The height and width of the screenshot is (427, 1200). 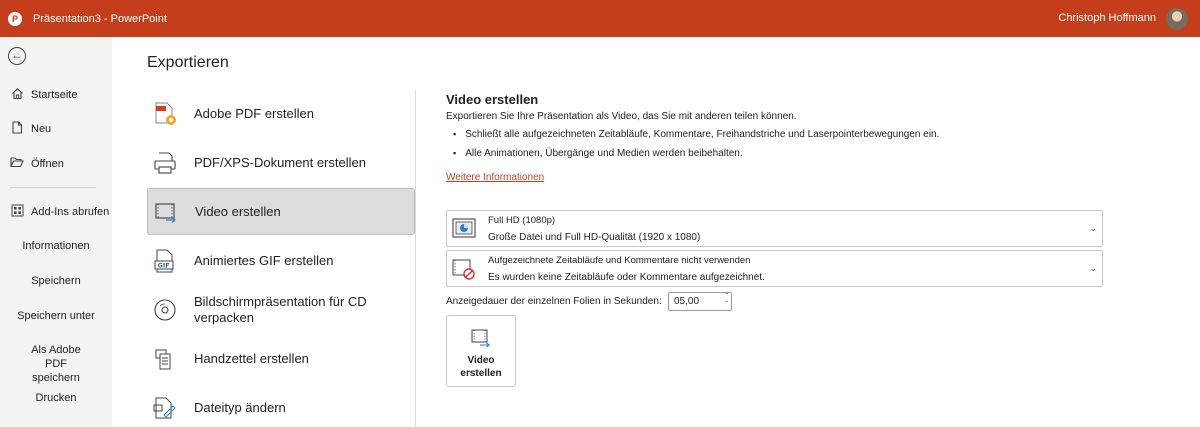 I want to click on sidebar-item-label: Als Adobe PDF speichern, so click(x=56, y=364).